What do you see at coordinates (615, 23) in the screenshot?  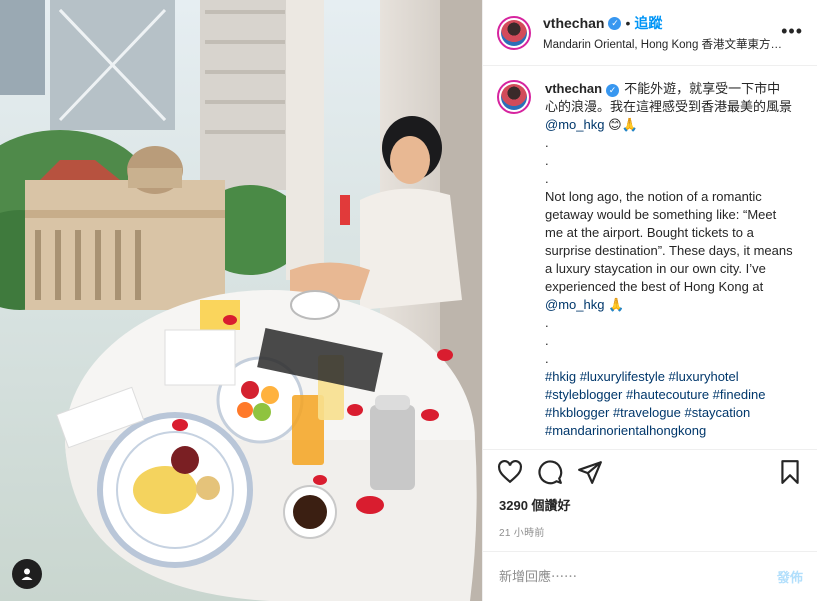 I see `verified-badge-icon: ✓` at bounding box center [615, 23].